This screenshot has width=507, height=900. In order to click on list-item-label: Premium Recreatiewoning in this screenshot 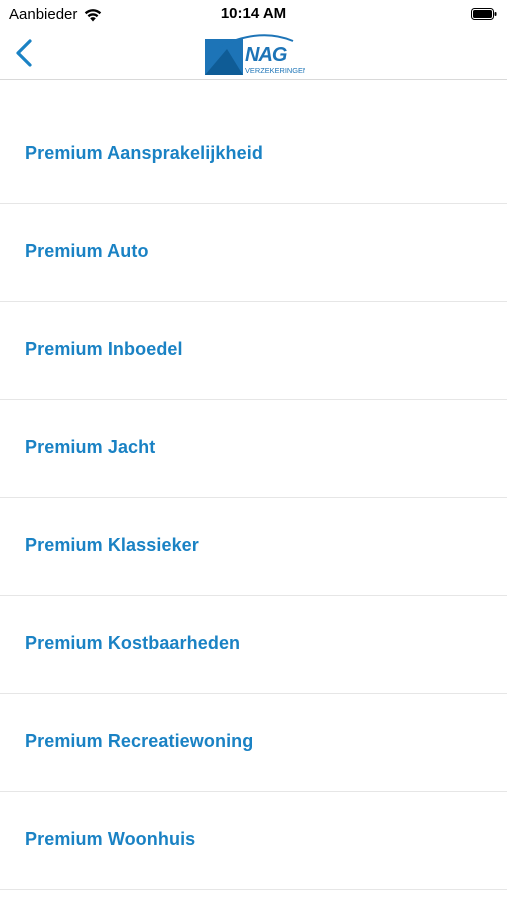, I will do `click(139, 741)`.